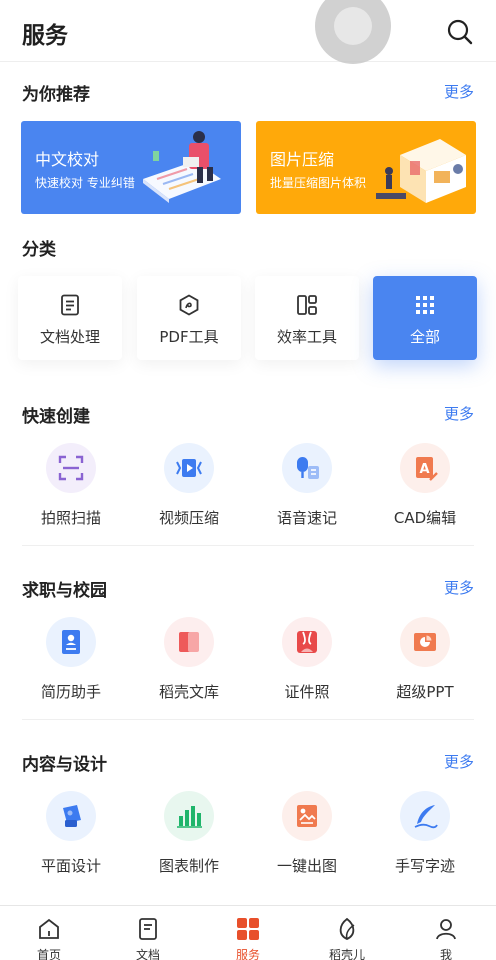 This screenshot has width=496, height=960. Describe the element at coordinates (70, 692) in the screenshot. I see `tool-label: 简历助手` at that location.